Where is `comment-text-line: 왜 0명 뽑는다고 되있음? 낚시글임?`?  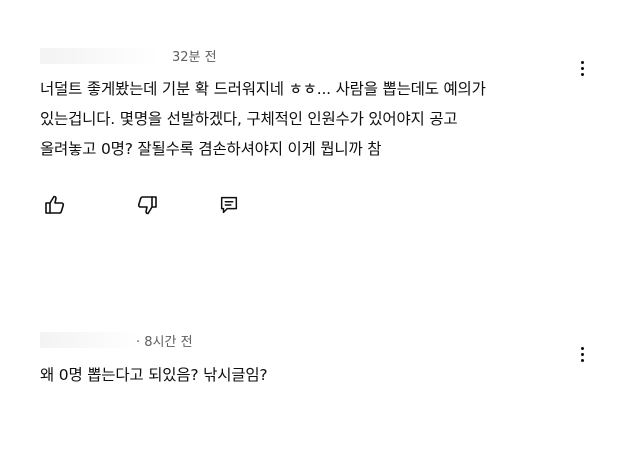
comment-text-line: 왜 0명 뽑는다고 되있음? 낚시글임? is located at coordinates (154, 375).